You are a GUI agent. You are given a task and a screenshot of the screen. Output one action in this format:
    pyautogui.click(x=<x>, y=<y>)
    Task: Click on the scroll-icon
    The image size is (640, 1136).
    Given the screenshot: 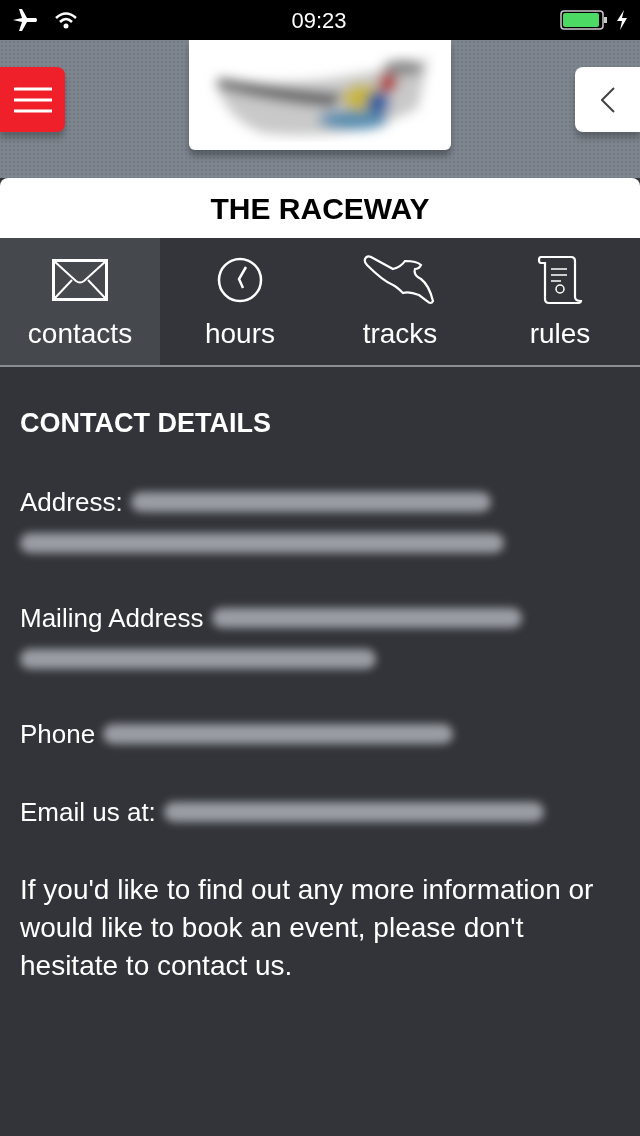 What is the action you would take?
    pyautogui.click(x=560, y=280)
    